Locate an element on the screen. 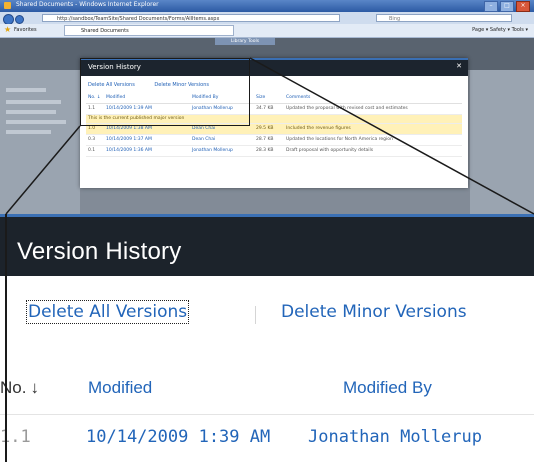 This screenshot has height=462, width=534. maximize-button: □ is located at coordinates (507, 6).